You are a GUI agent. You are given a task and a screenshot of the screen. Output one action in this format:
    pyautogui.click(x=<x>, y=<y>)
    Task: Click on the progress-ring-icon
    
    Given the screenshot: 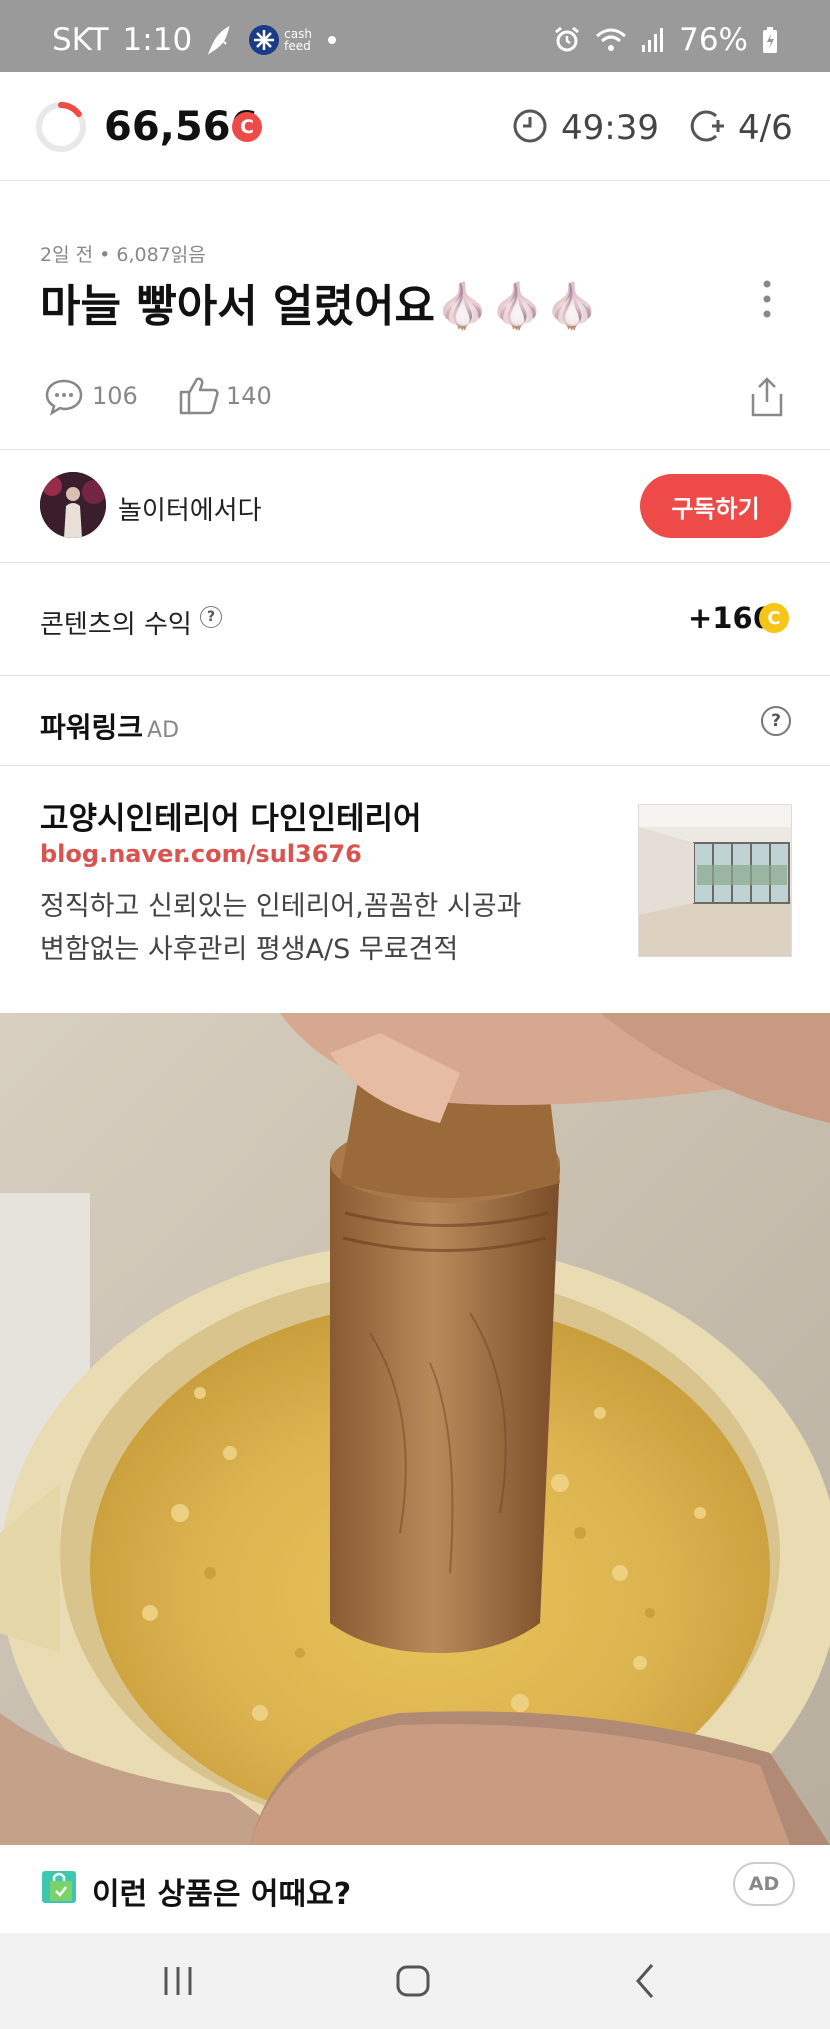 What is the action you would take?
    pyautogui.click(x=61, y=127)
    